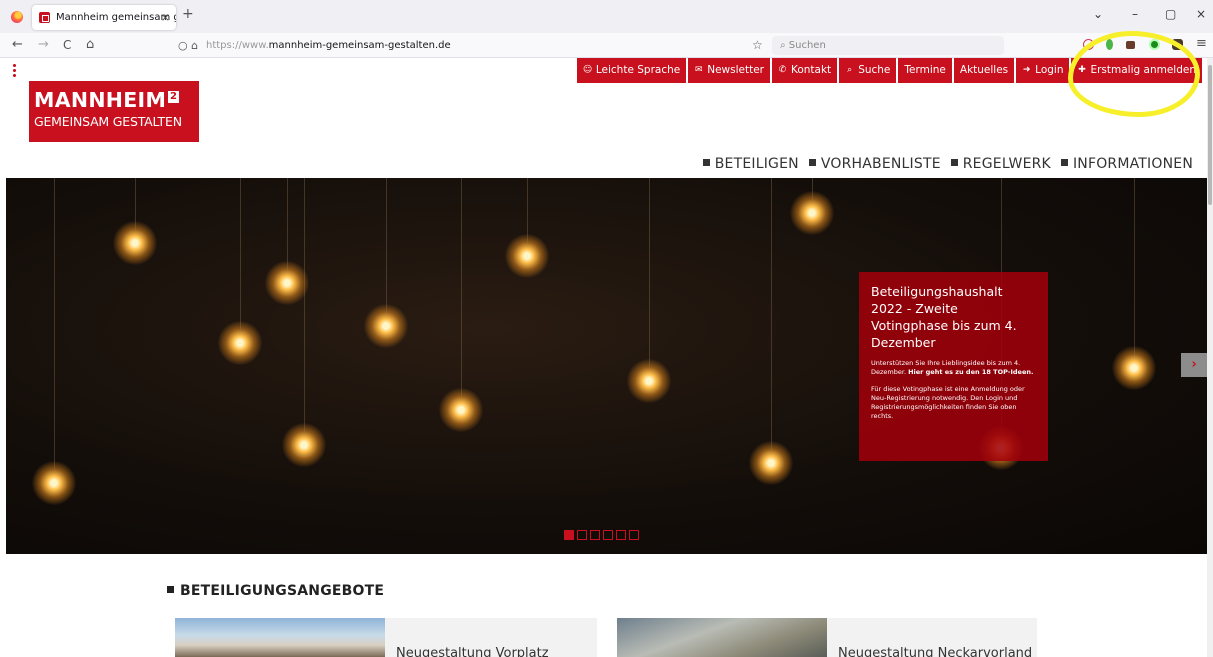  I want to click on envelope-icon: ✉, so click(698, 70).